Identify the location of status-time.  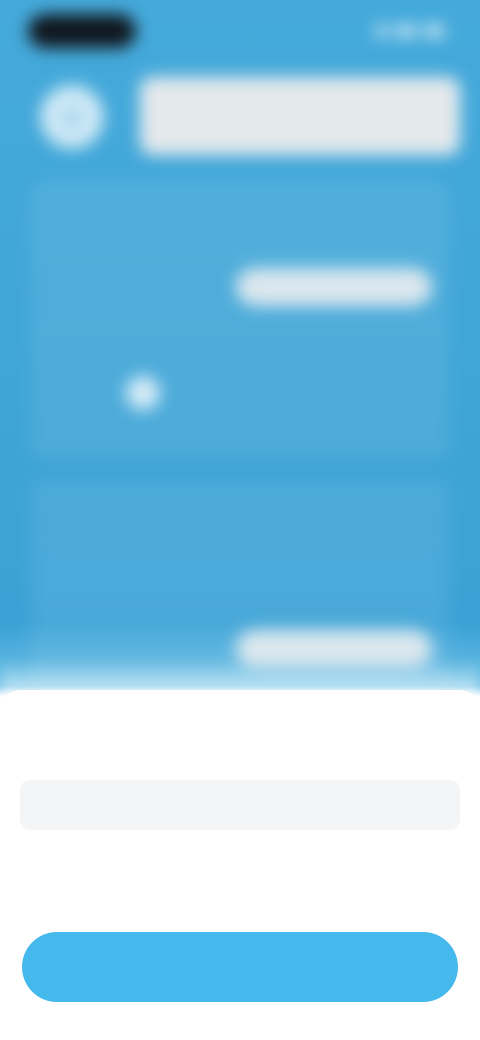
(82, 31).